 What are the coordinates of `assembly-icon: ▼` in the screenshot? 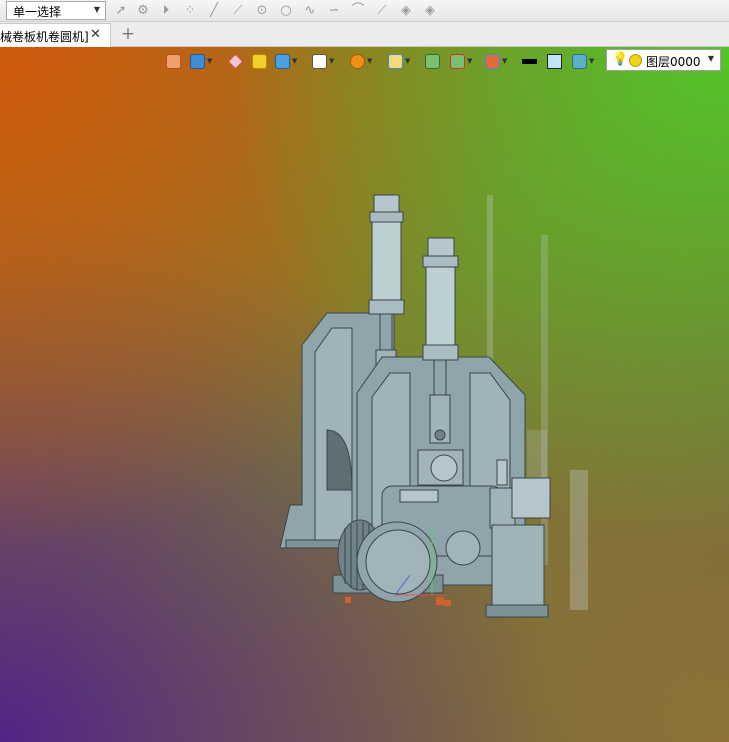 It's located at (496, 61).